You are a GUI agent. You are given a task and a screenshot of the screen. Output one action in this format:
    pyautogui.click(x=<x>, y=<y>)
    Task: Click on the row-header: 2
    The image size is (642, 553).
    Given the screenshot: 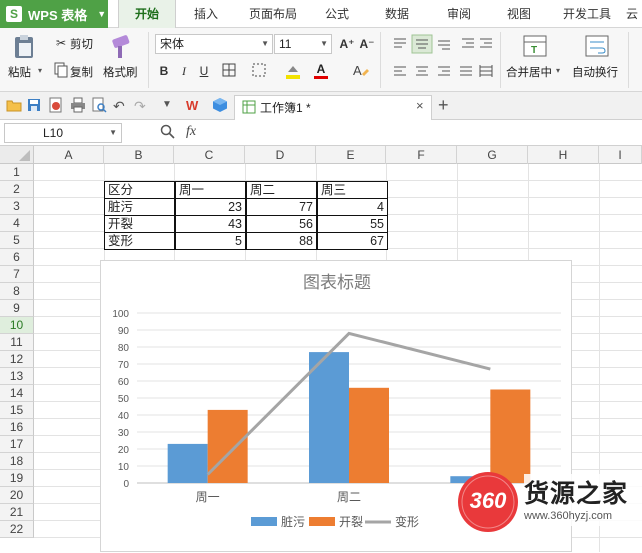 What is the action you would take?
    pyautogui.click(x=17, y=189)
    